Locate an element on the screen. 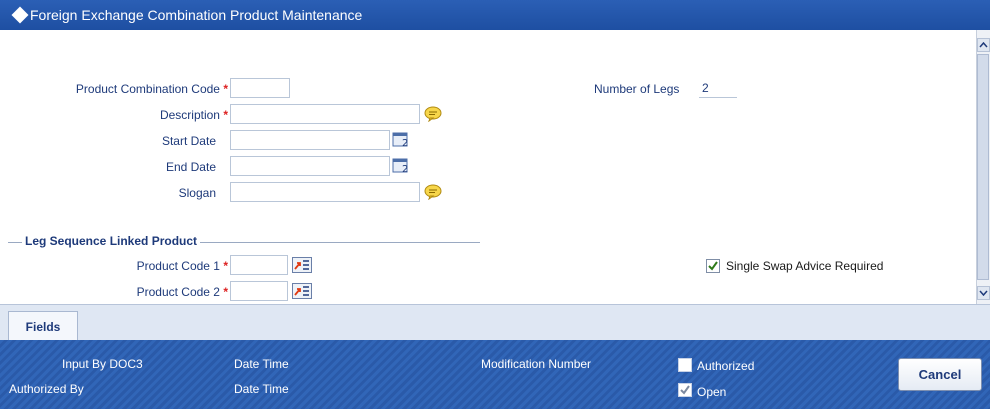  chevron-up-icon is located at coordinates (983, 45).